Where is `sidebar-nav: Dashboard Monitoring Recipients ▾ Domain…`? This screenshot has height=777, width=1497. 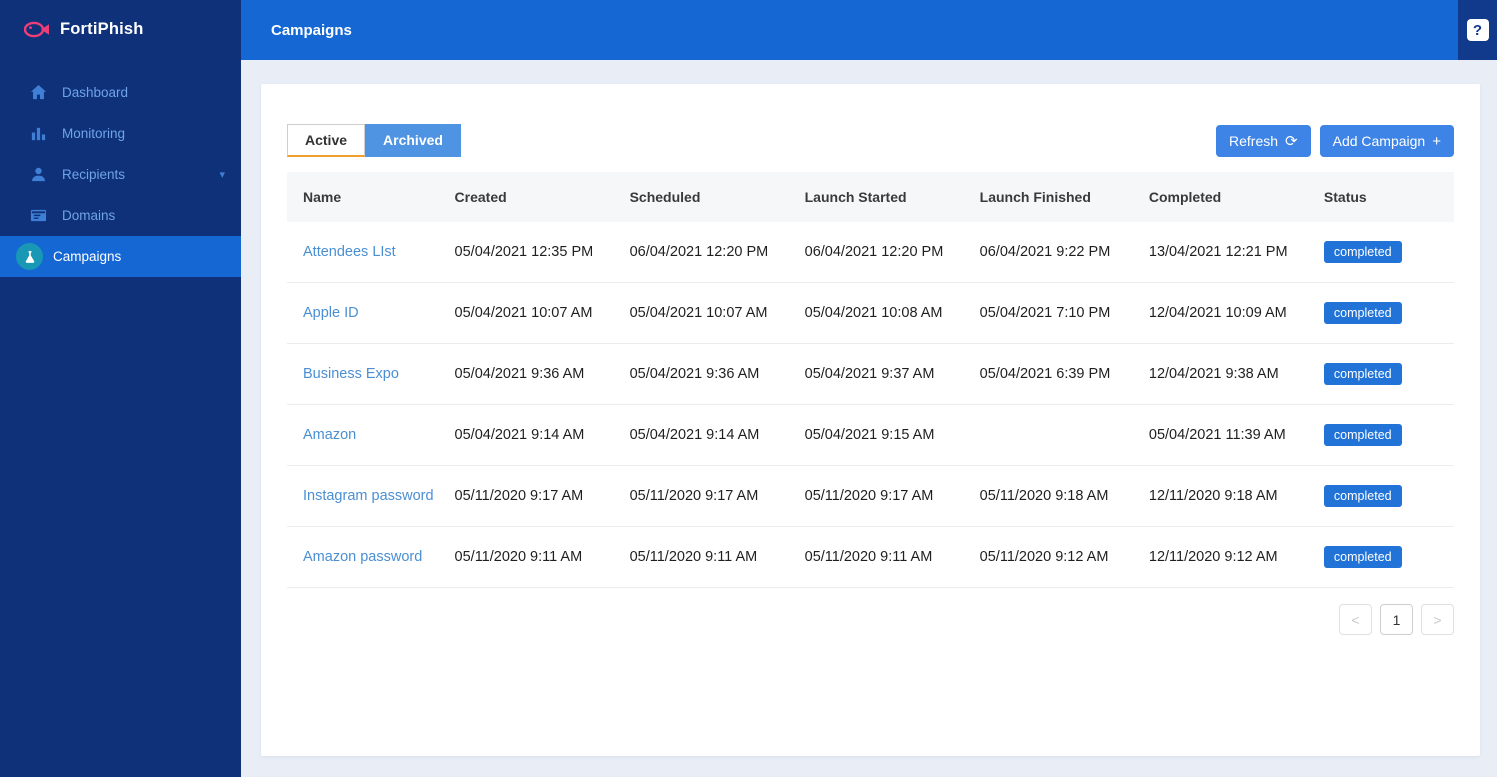
sidebar-nav: Dashboard Monitoring Recipients ▾ Domain… is located at coordinates (120, 174).